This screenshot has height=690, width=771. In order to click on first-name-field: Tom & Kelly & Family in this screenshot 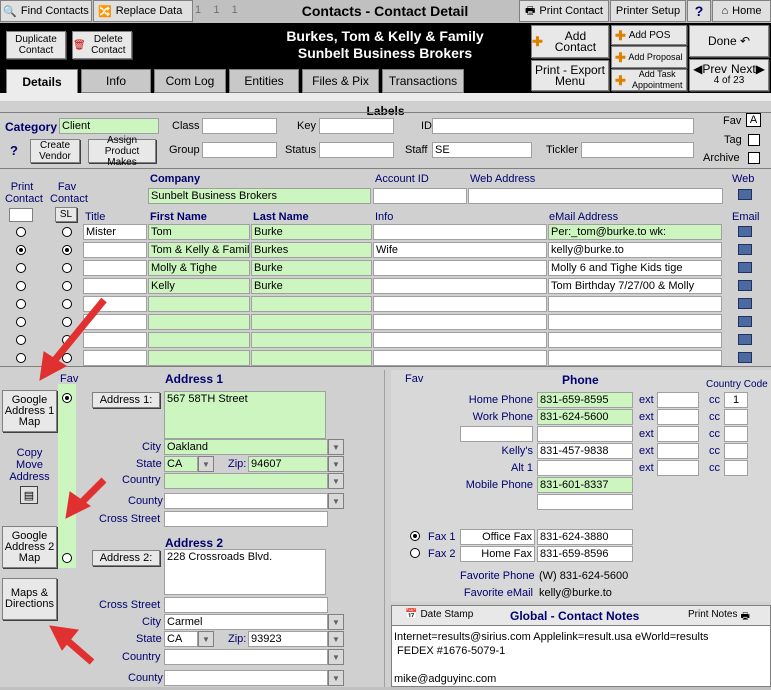, I will do `click(199, 250)`.